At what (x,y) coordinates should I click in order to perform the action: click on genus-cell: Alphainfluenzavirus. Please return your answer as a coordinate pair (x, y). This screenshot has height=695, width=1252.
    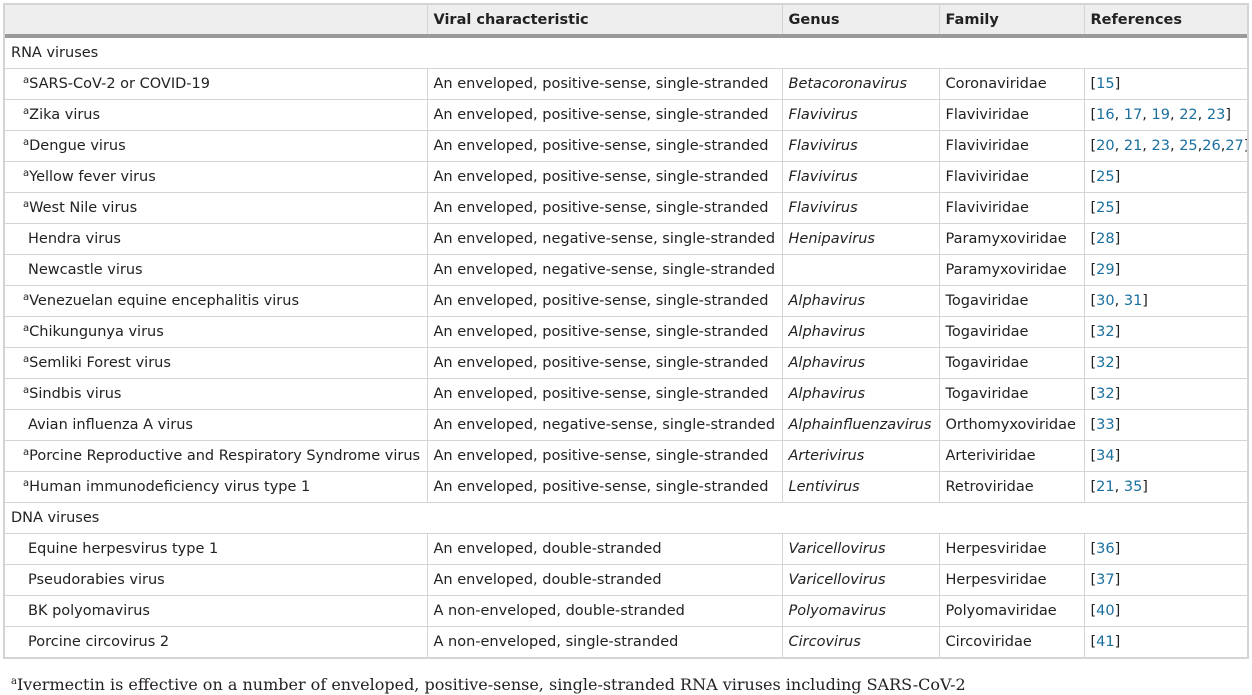
    Looking at the image, I should click on (860, 425).